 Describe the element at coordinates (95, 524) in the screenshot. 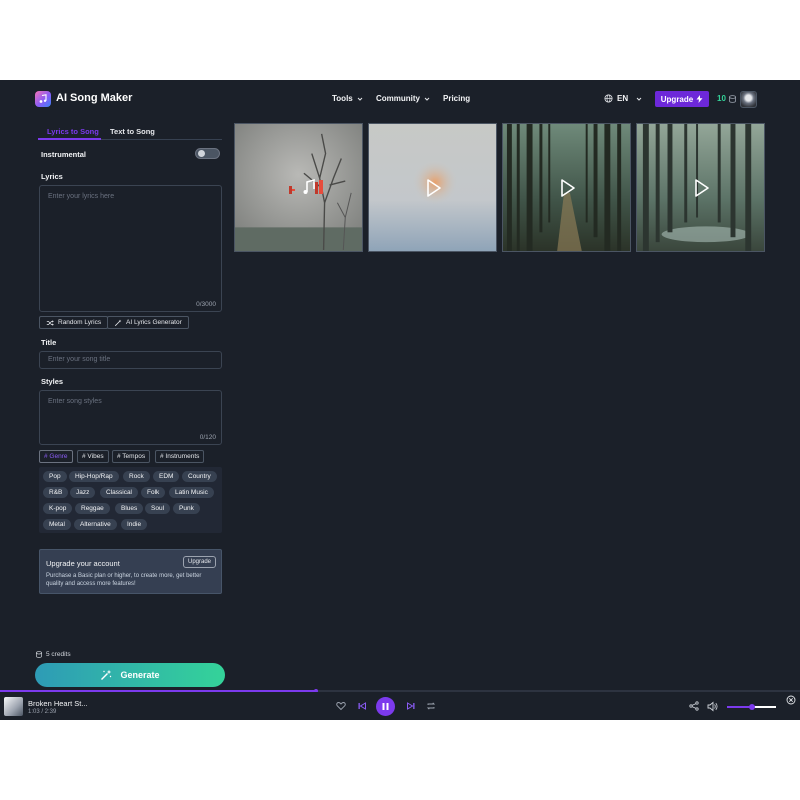

I see `genre-chip: Alternative` at that location.